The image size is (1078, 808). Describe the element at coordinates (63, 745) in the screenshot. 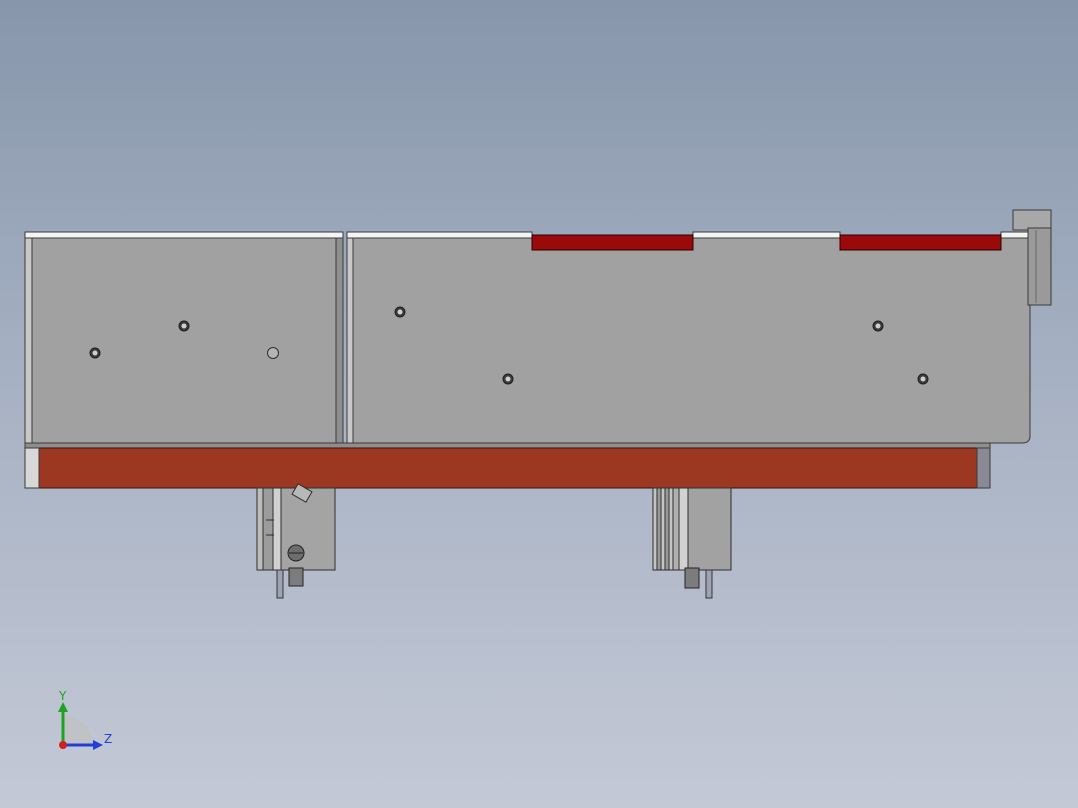

I see `x-axis-origin-icon` at that location.